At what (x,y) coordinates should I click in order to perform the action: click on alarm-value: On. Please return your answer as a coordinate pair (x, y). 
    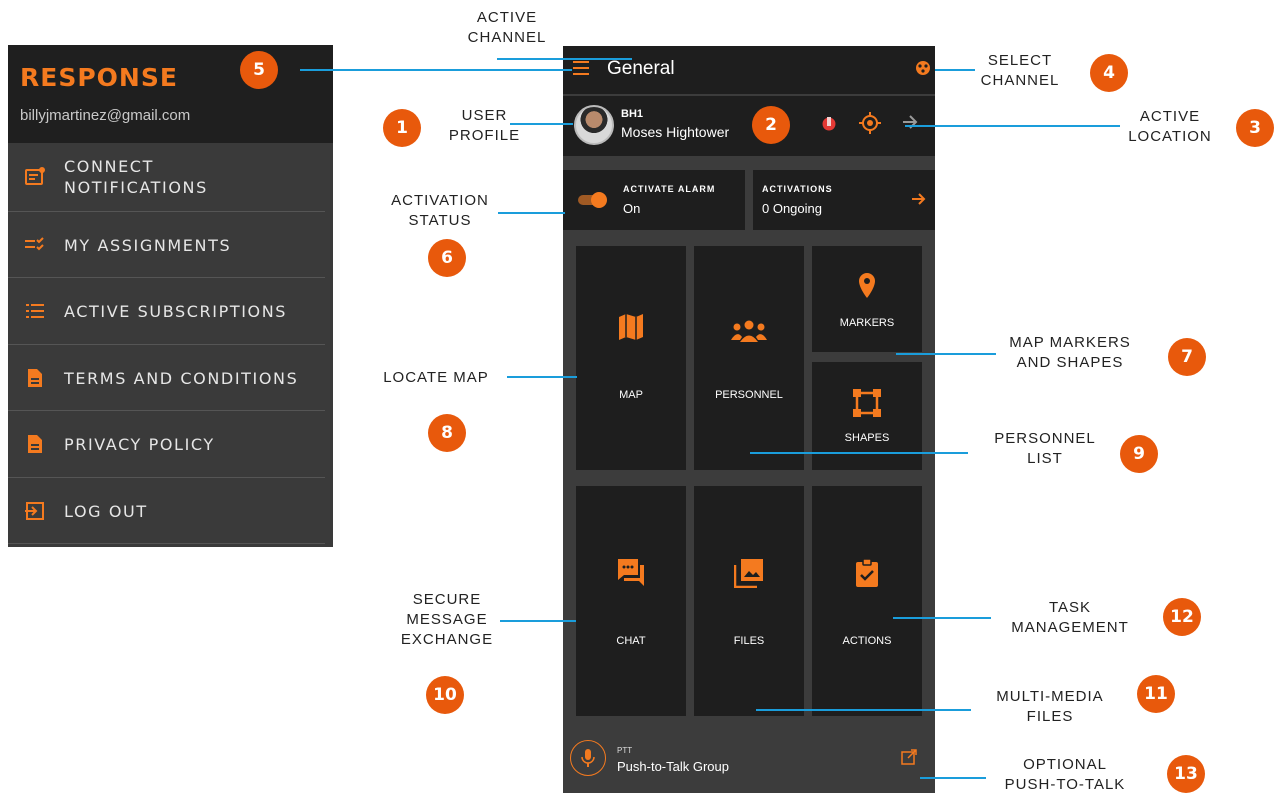
    Looking at the image, I should click on (632, 208).